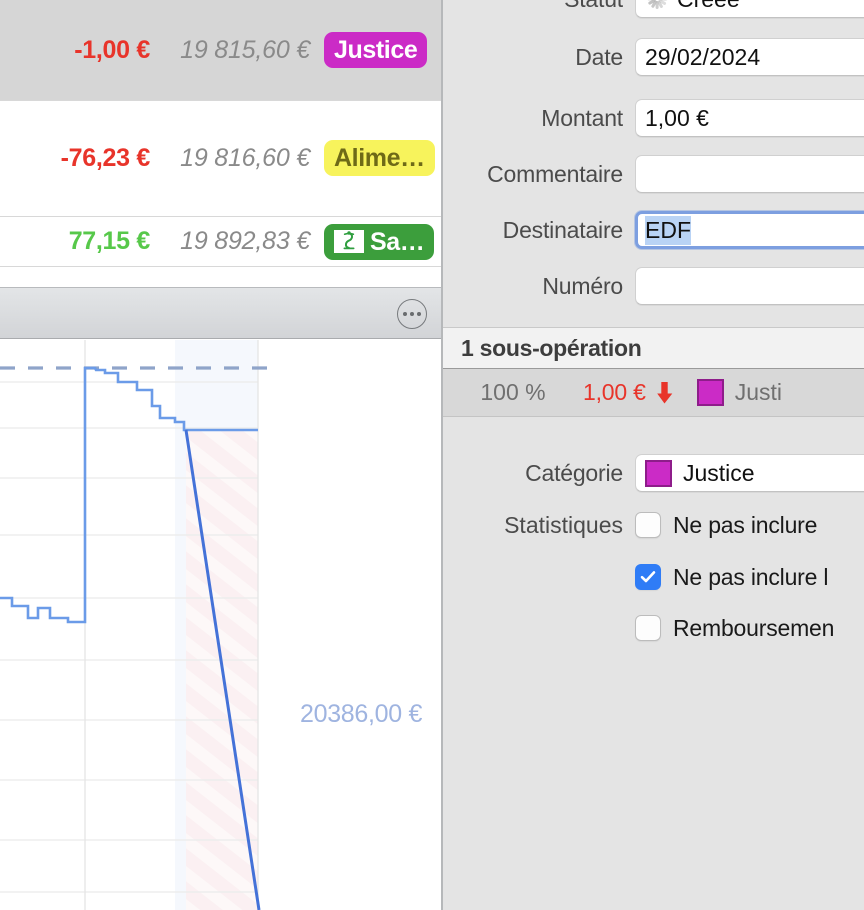 The image size is (864, 910). I want to click on field-label-destinataire: Destinataire, so click(563, 229).